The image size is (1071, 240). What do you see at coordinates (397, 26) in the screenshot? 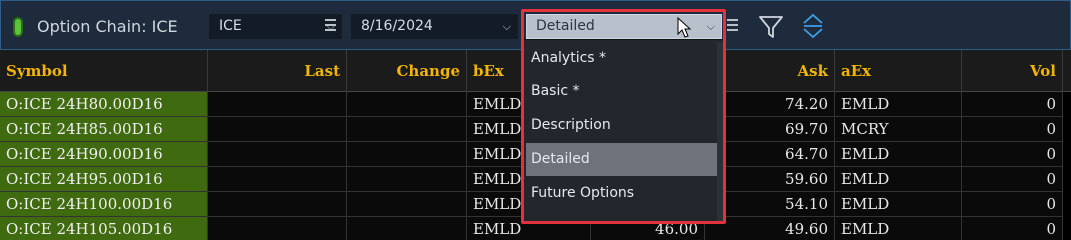
I see `date-select-value: 8/16/2024` at bounding box center [397, 26].